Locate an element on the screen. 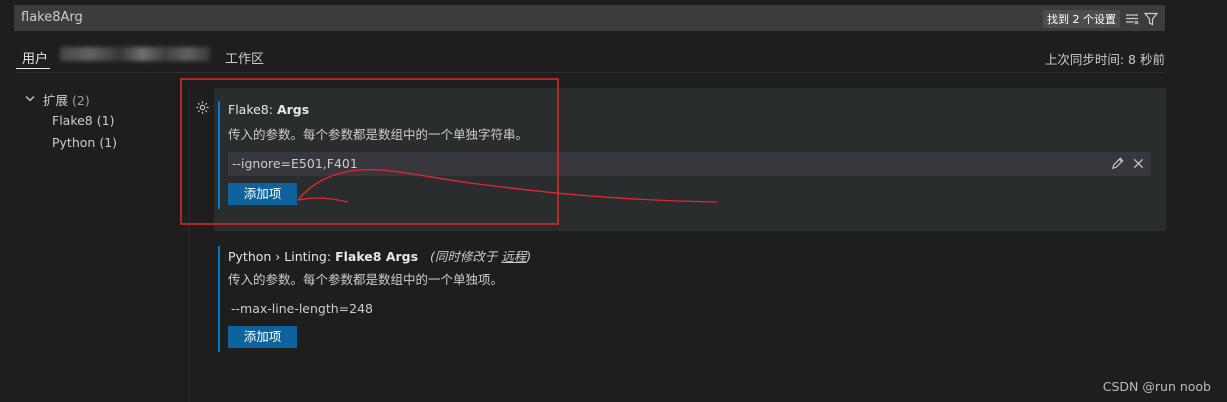 The height and width of the screenshot is (402, 1227). close-icon is located at coordinates (1138, 163).